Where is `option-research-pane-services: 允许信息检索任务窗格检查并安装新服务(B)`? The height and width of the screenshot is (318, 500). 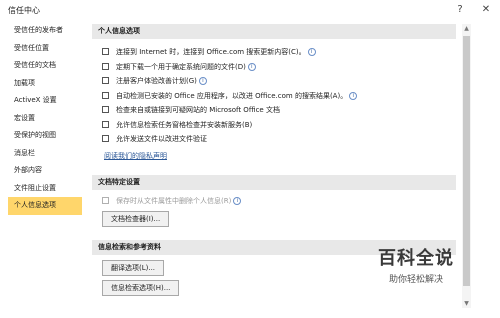
option-research-pane-services: 允许信息检索任务窗格检查并安装新服务(B) is located at coordinates (274, 125).